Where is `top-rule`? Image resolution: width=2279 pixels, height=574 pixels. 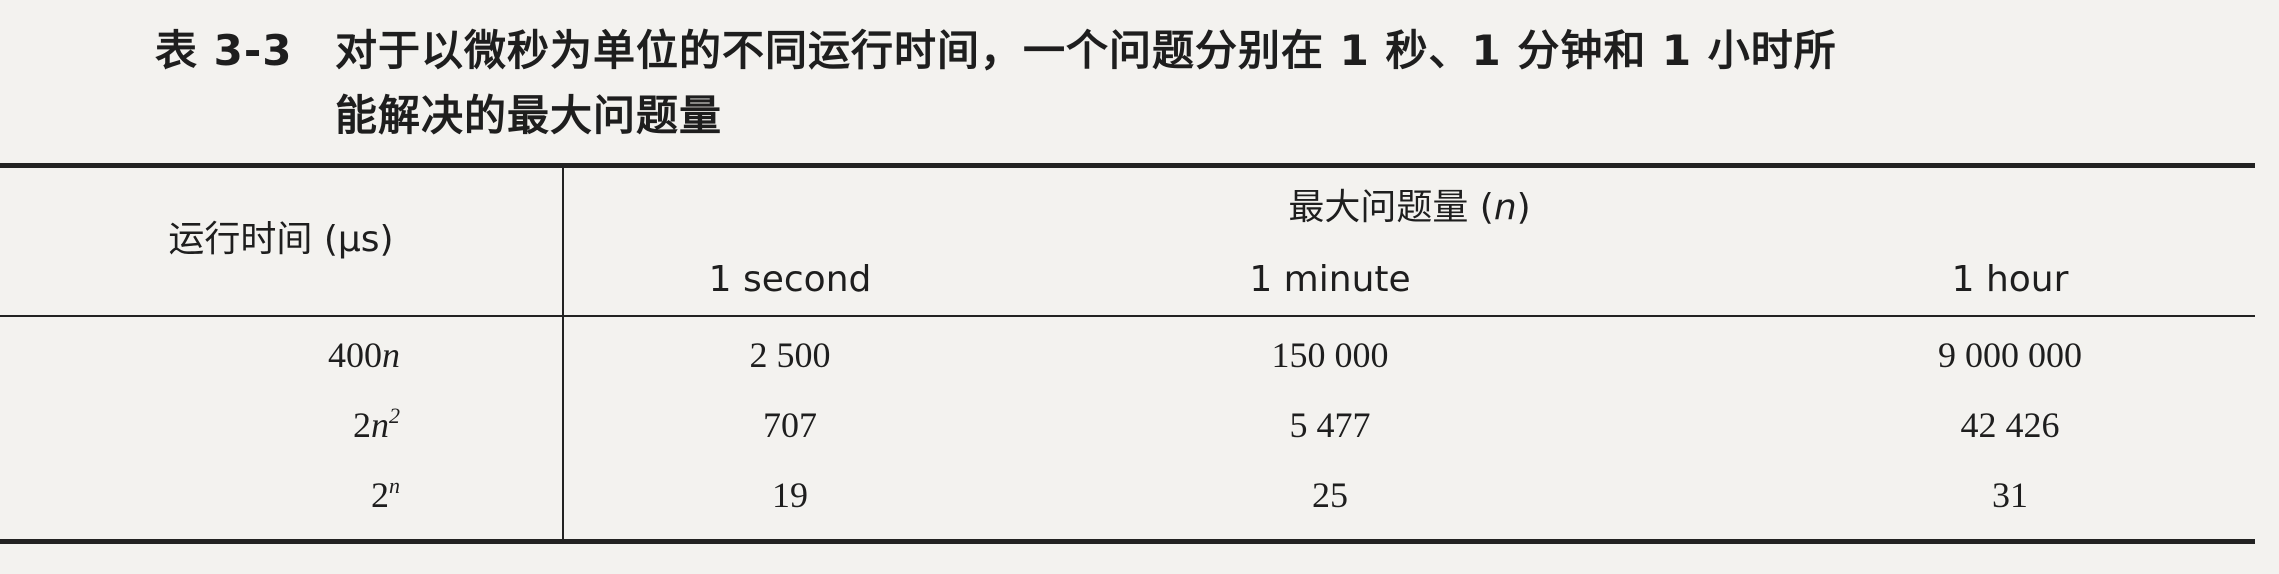 top-rule is located at coordinates (1127, 165).